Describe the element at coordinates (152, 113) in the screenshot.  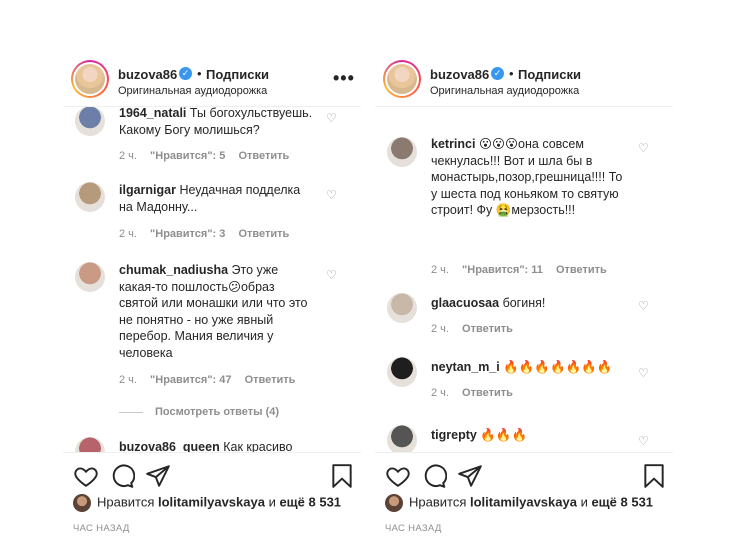
I see `commenter-username: 1964_natali` at that location.